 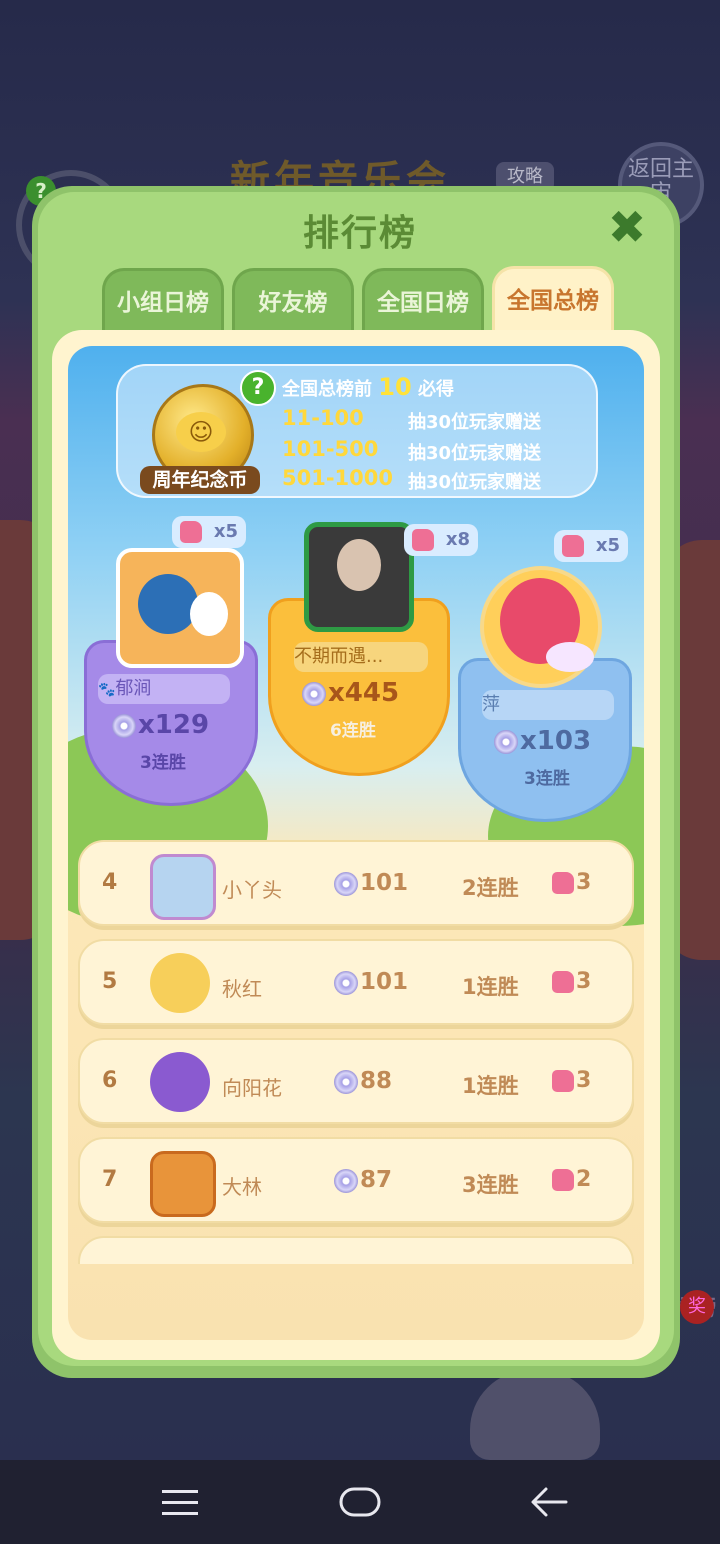 I want to click on penguin-icon, so click(x=168, y=604).